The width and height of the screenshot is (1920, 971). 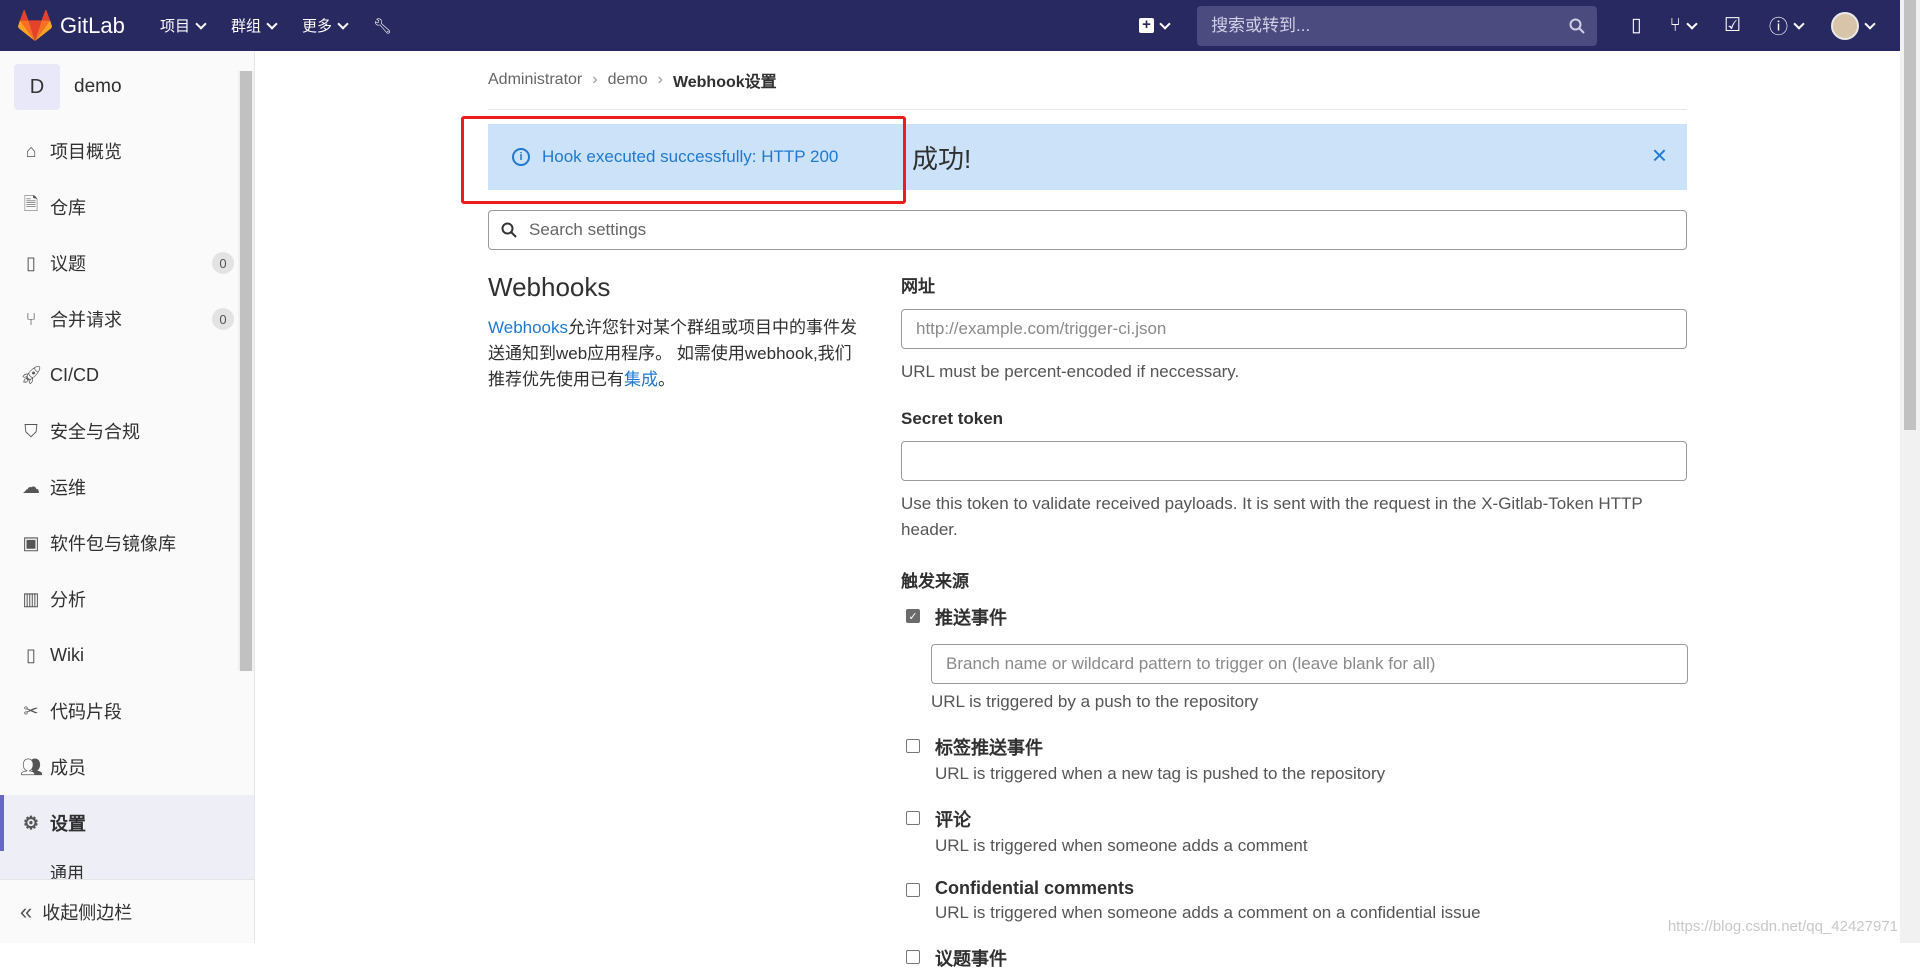 I want to click on nav-projects-menu: 项目, so click(x=183, y=25).